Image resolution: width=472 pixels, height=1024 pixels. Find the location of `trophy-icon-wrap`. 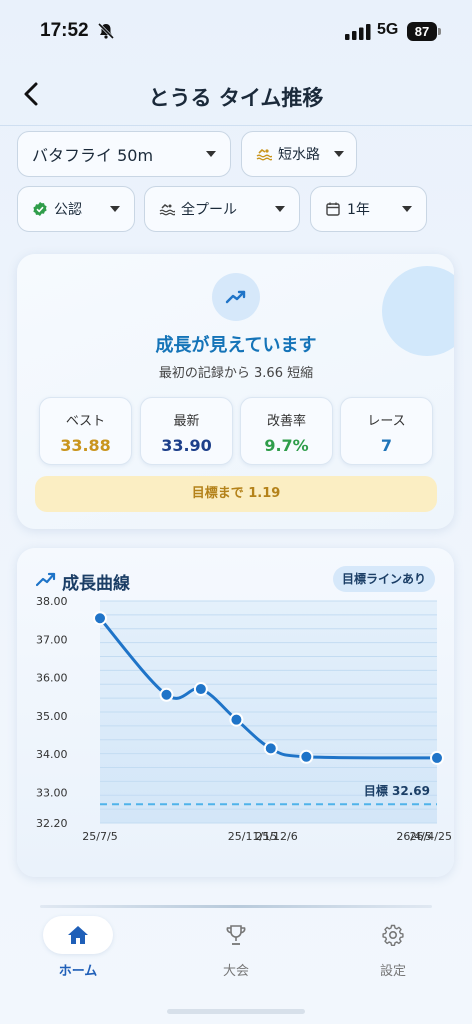

trophy-icon-wrap is located at coordinates (236, 935).